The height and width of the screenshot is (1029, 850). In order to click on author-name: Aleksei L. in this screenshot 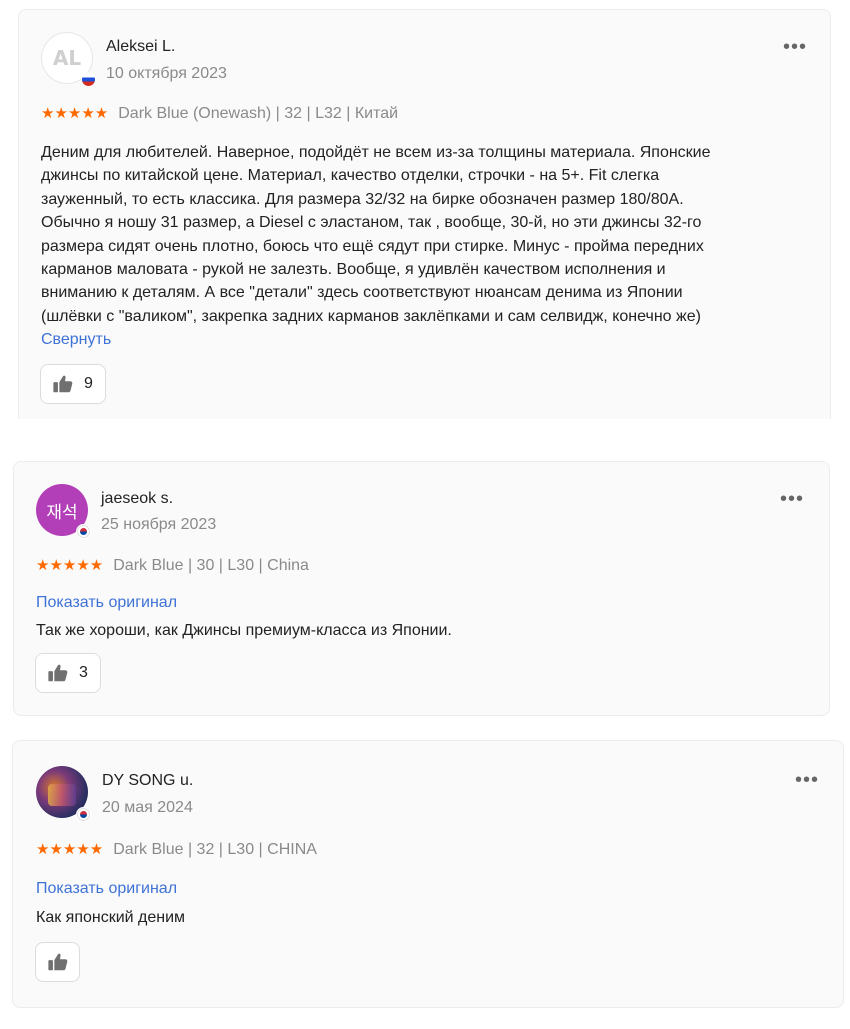, I will do `click(141, 46)`.